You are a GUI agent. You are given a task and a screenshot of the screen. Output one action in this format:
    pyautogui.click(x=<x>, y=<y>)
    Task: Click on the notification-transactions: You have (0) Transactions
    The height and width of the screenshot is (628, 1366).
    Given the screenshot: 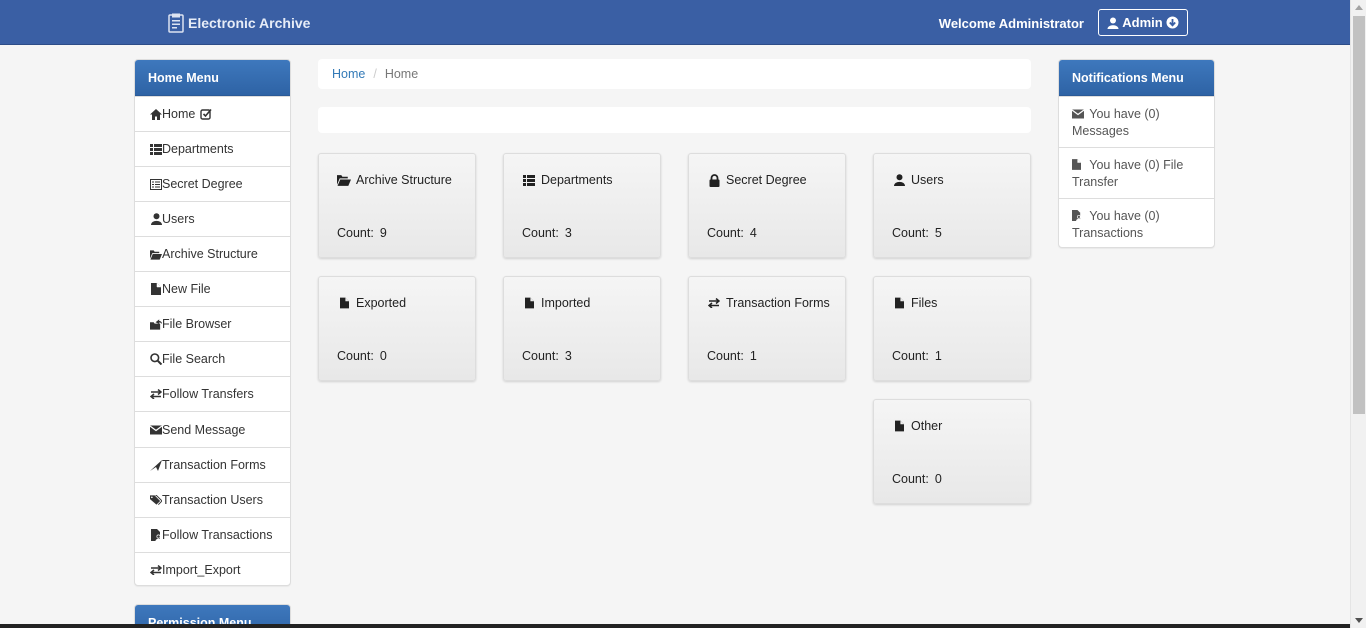 What is the action you would take?
    pyautogui.click(x=1136, y=223)
    